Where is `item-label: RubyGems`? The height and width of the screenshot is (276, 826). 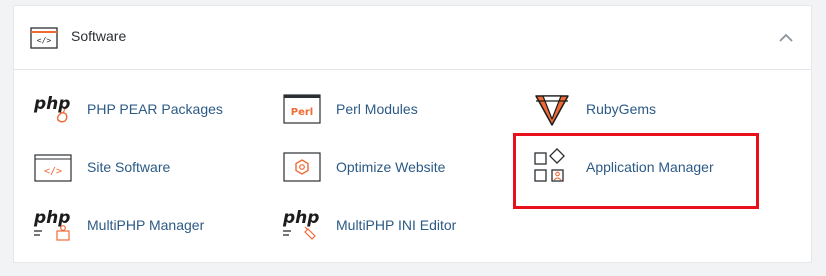
item-label: RubyGems is located at coordinates (621, 109).